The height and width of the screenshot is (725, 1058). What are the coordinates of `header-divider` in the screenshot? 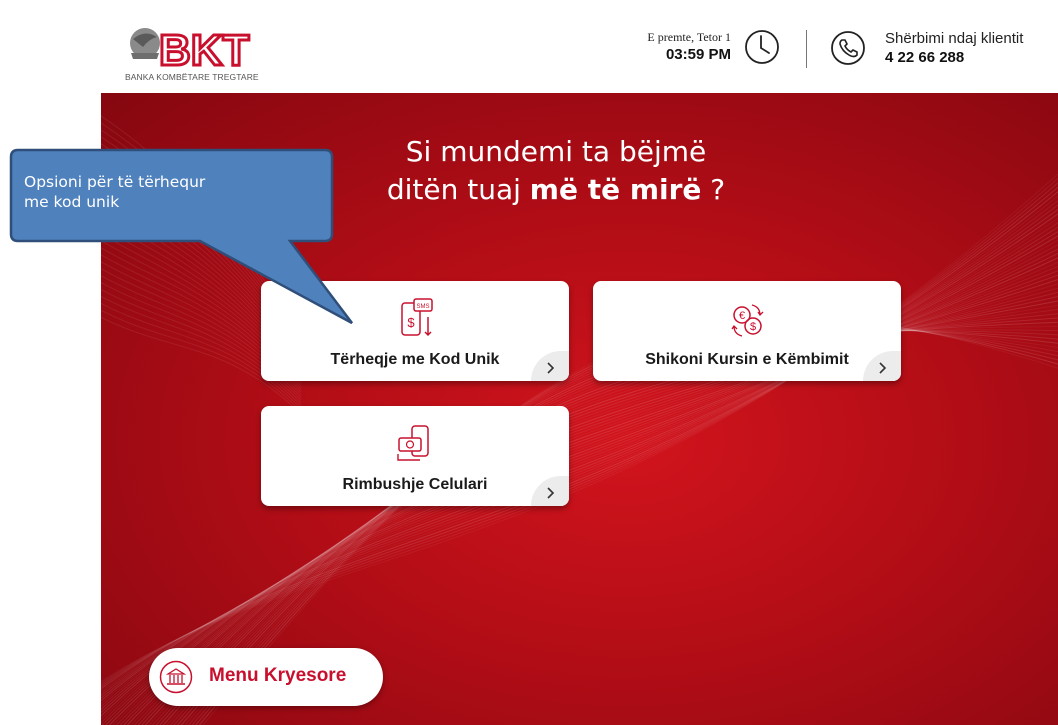 It's located at (806, 49).